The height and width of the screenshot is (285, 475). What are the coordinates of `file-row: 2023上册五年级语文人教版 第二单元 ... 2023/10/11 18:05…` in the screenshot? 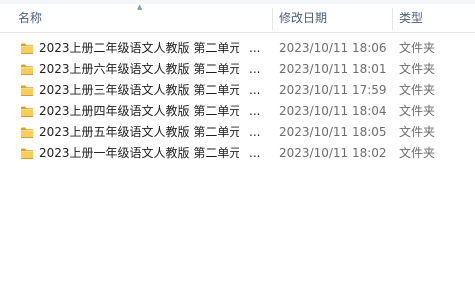 It's located at (237, 132).